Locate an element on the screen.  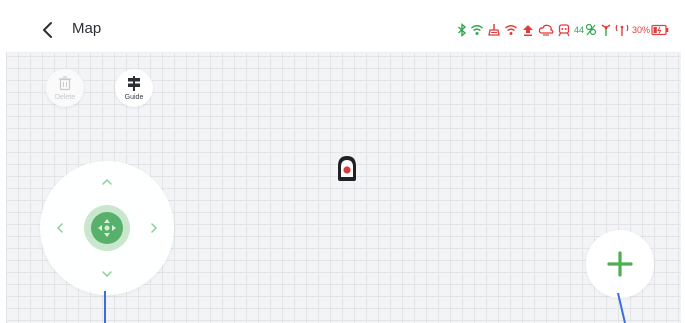
cloud-alert-icon is located at coordinates (546, 30).